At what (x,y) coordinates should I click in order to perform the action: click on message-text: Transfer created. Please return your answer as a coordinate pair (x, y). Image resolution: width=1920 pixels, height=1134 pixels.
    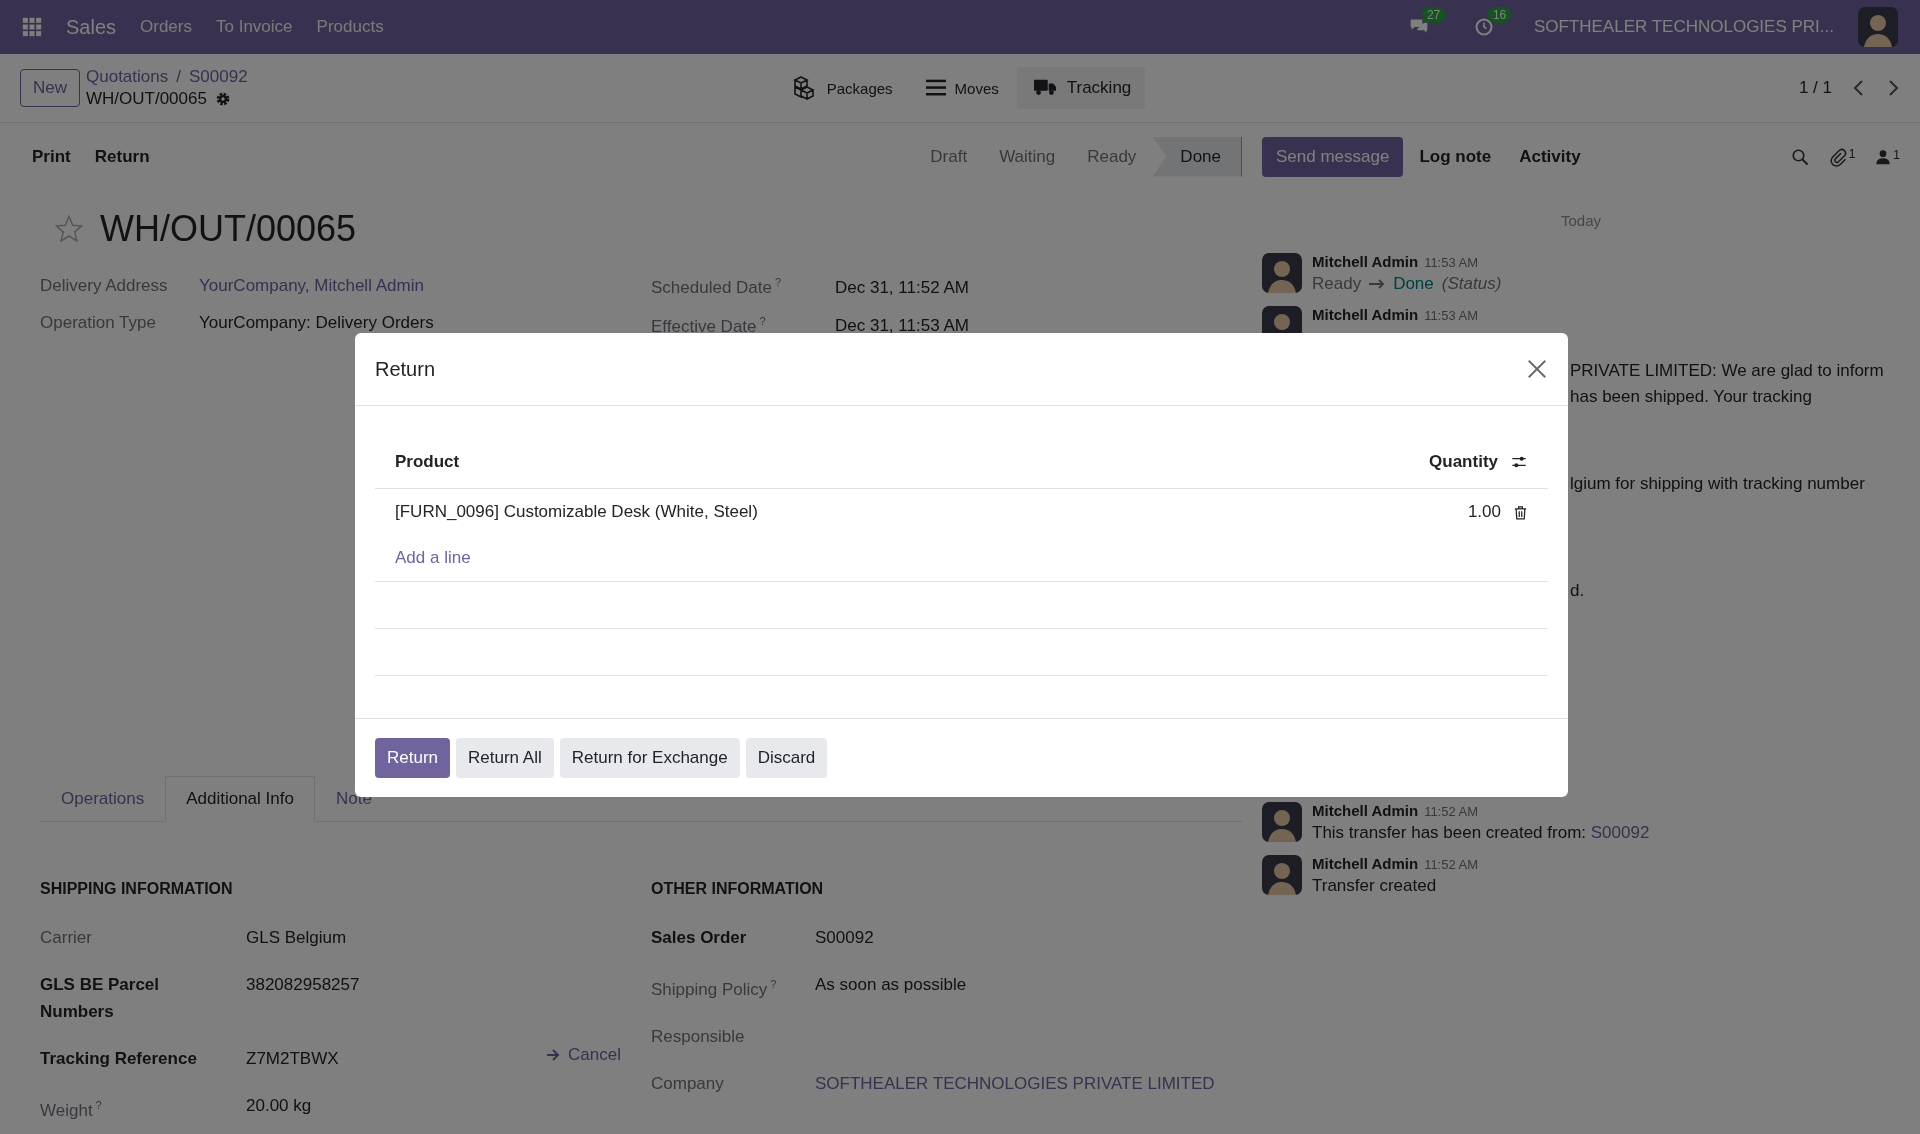
    Looking at the image, I should click on (1374, 886).